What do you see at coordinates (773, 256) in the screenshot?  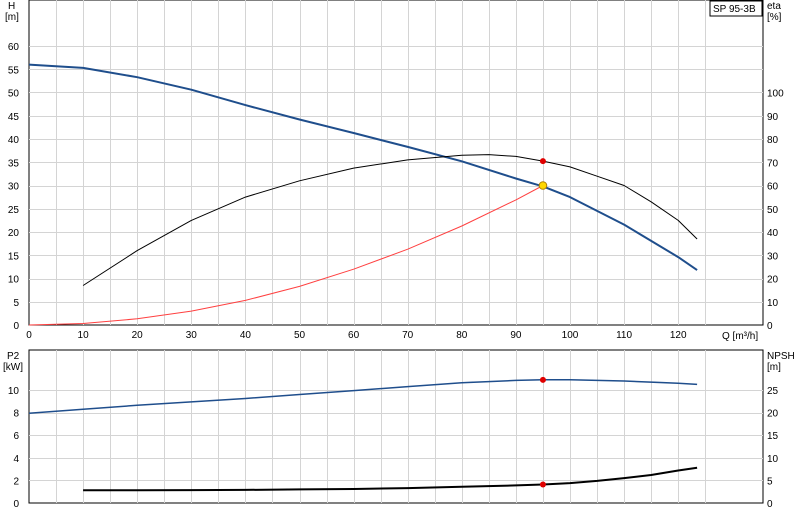 I see `upper-right-tick-label: 30` at bounding box center [773, 256].